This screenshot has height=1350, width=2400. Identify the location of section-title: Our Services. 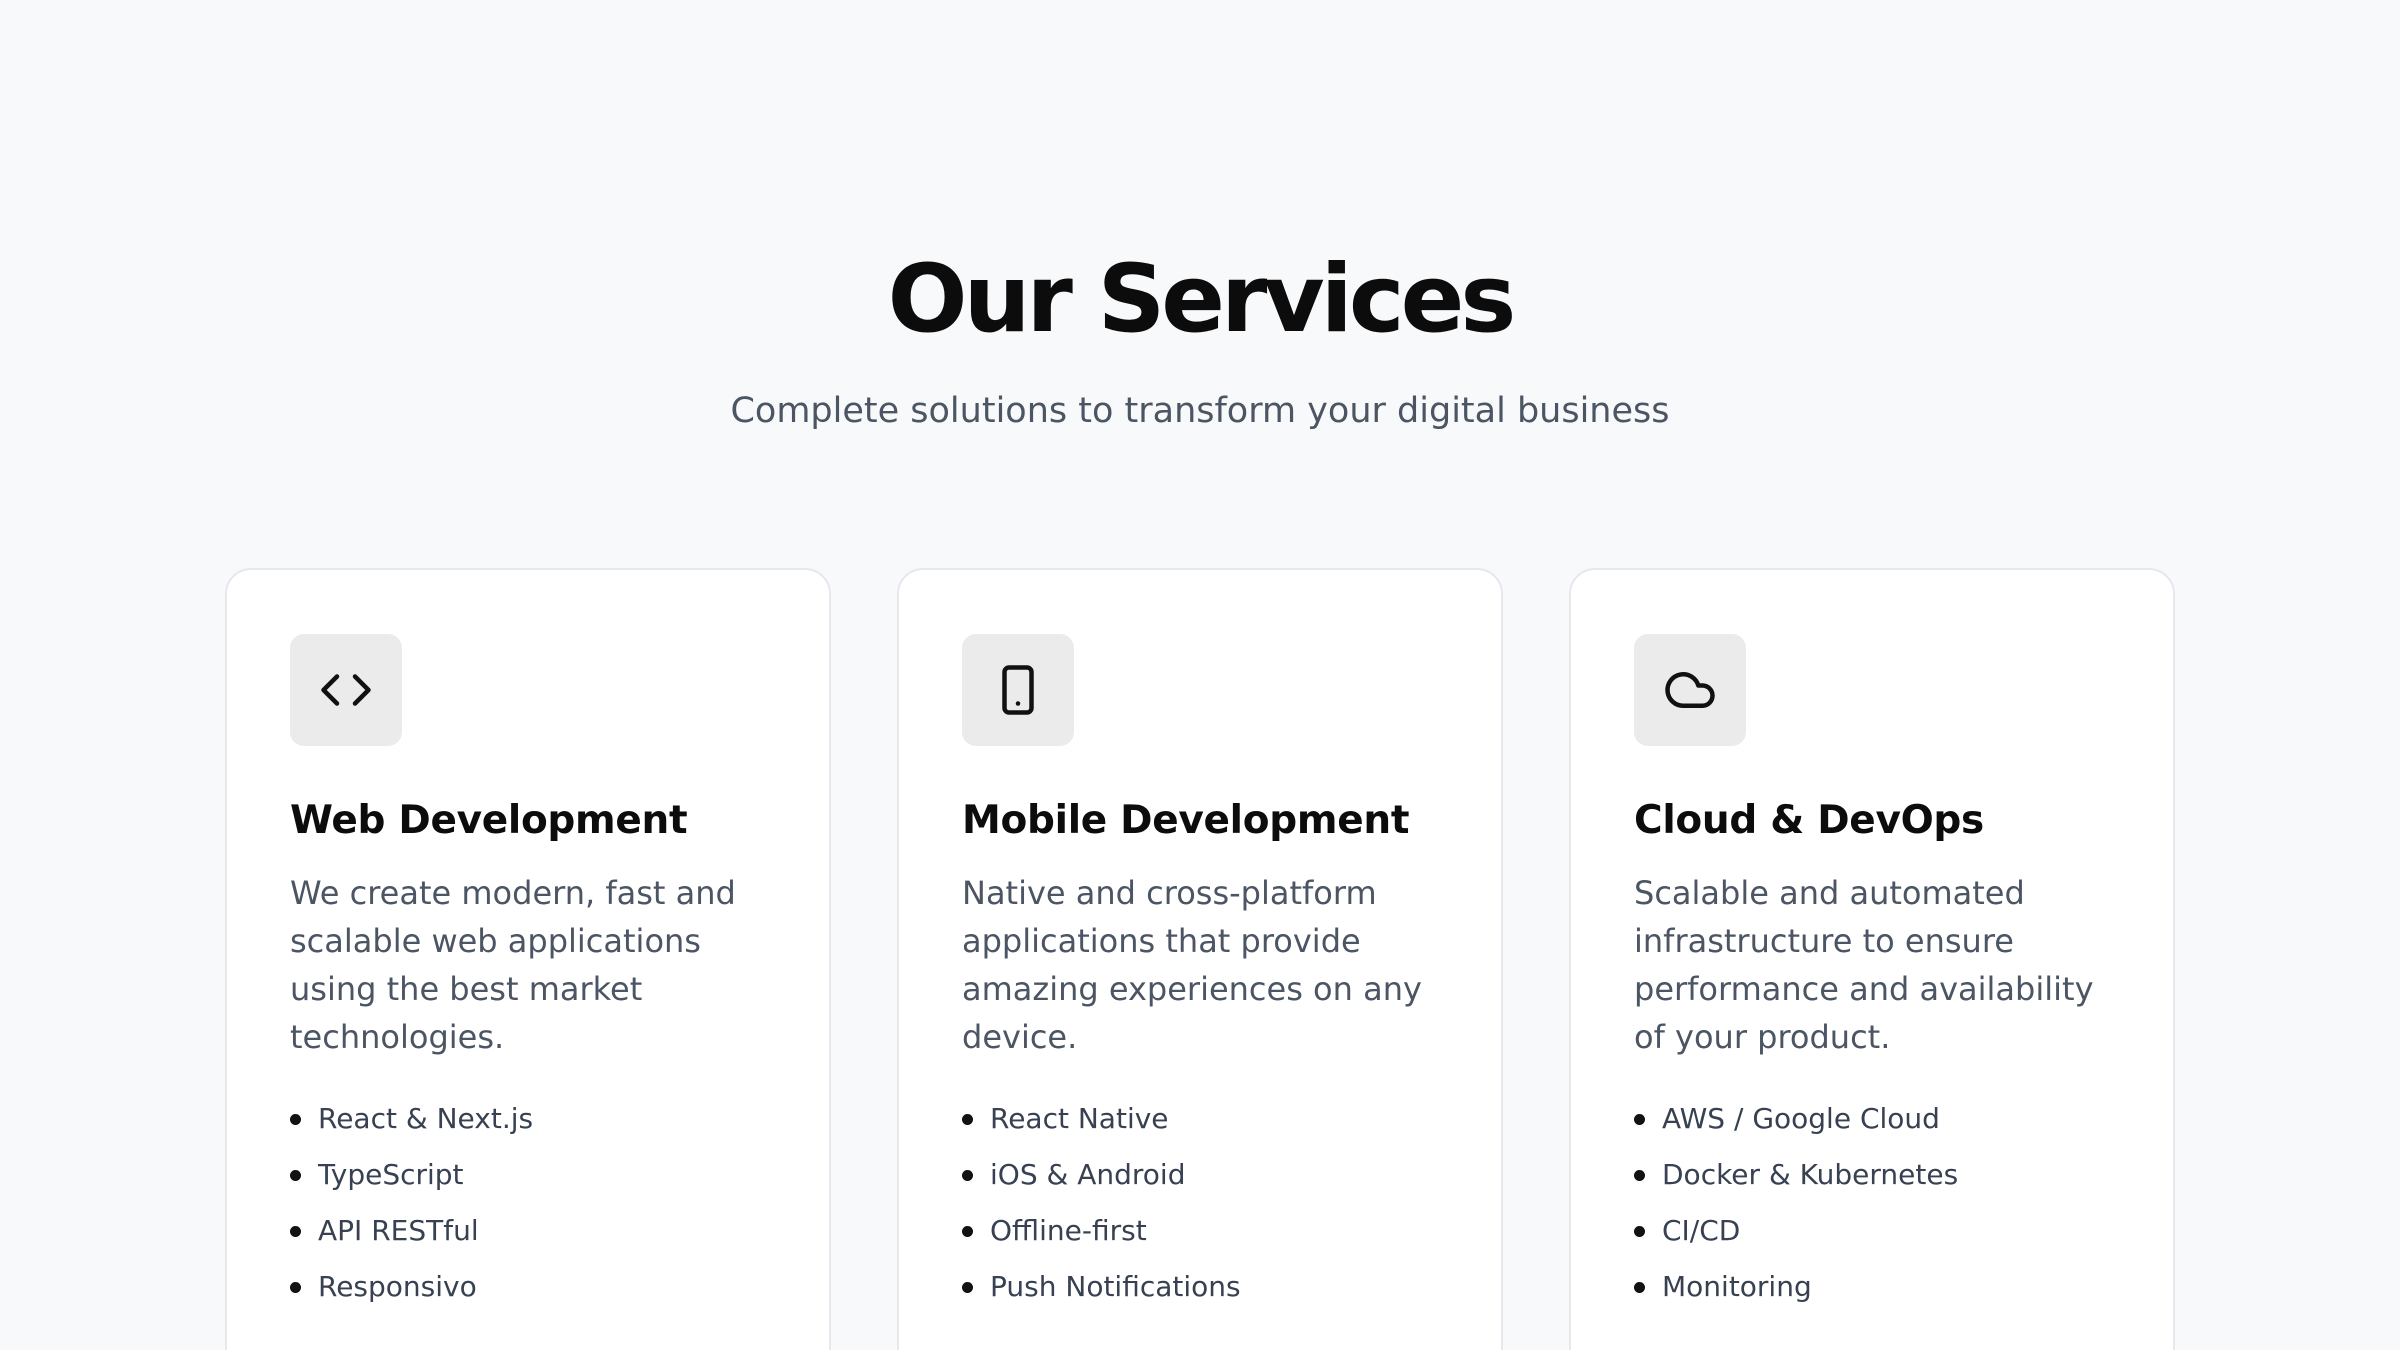
(1202, 299).